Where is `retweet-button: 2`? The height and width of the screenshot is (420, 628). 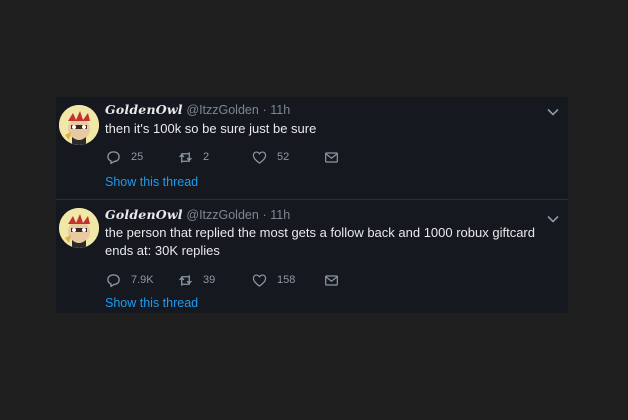 retweet-button: 2 is located at coordinates (193, 157).